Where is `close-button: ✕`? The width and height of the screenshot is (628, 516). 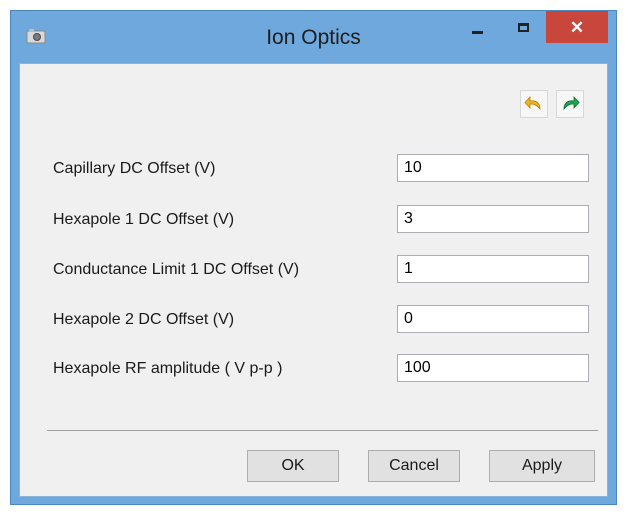
close-button: ✕ is located at coordinates (577, 27).